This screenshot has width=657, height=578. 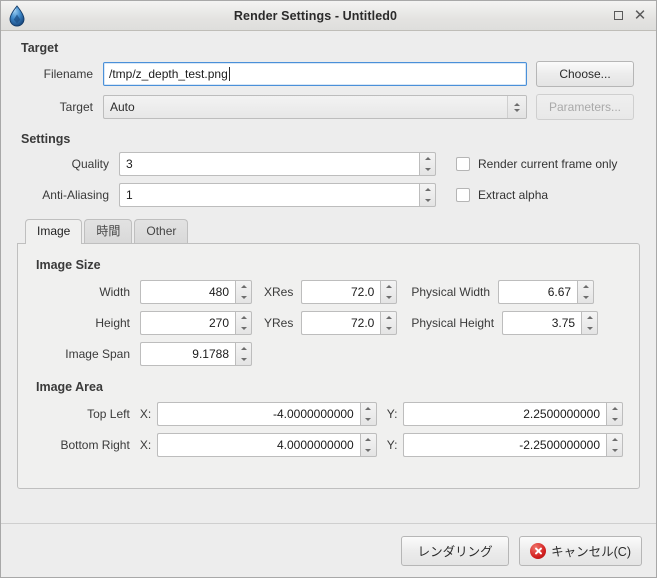 I want to click on top-left-y-value: 2.2500000000, so click(x=504, y=414).